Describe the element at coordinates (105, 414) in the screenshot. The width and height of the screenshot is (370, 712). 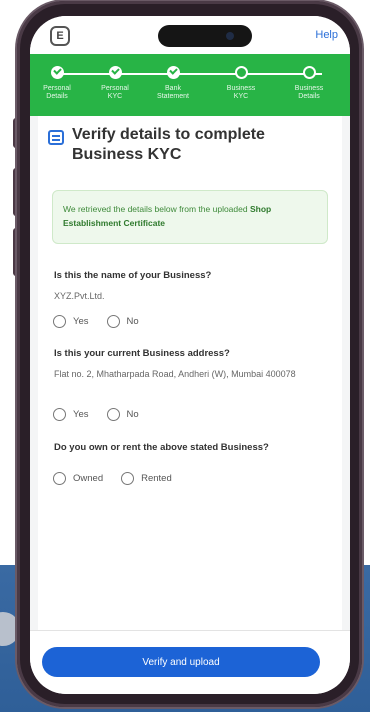
I see `radio-group-business-address: Yes No` at that location.